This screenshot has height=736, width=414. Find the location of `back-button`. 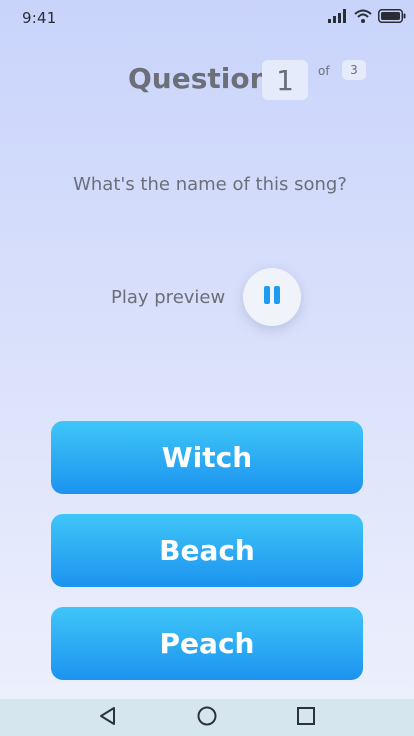

back-button is located at coordinates (108, 718).